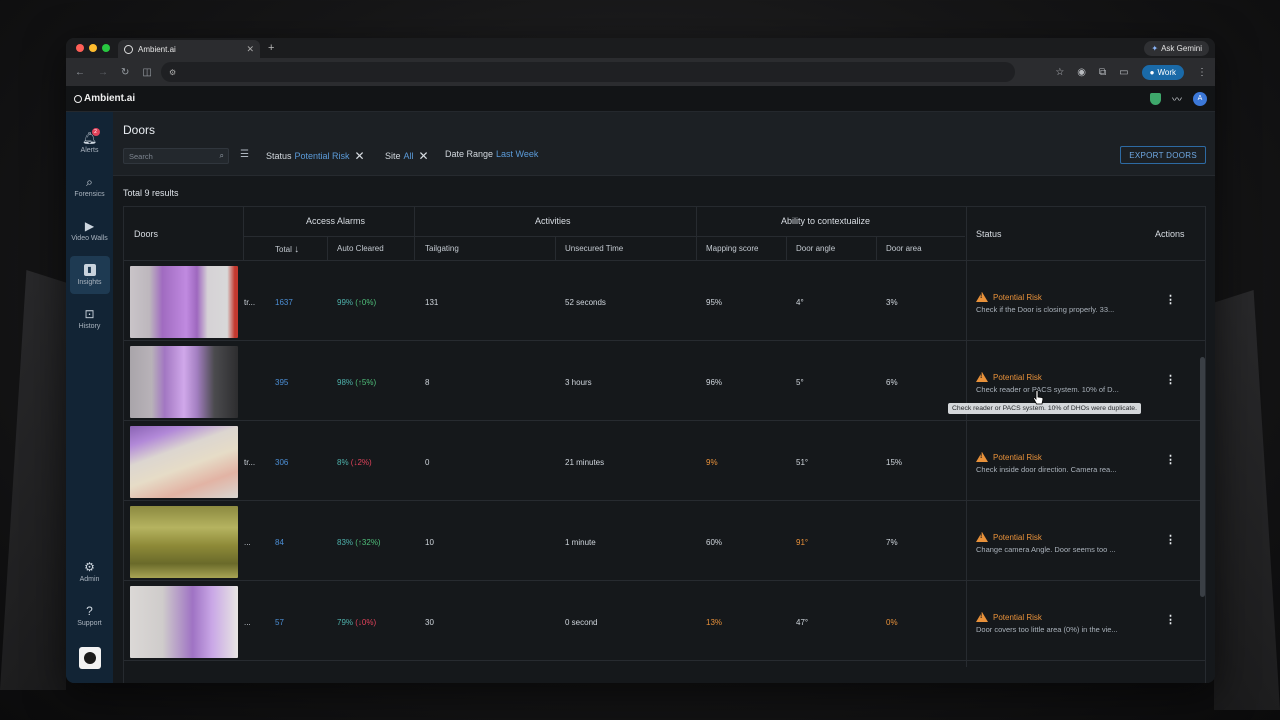 This screenshot has width=1280, height=720. Describe the element at coordinates (800, 382) in the screenshot. I see `door-angle: 5°` at that location.